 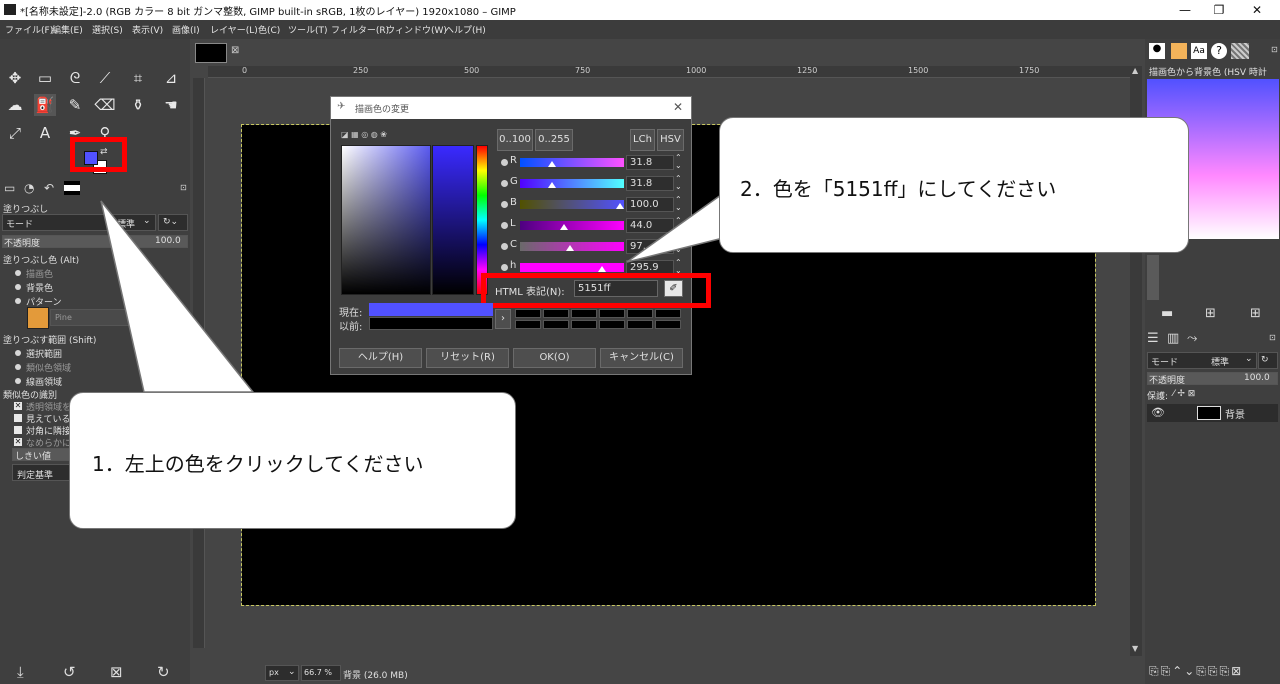 I want to click on paintbrush-tool-icon: ✎, so click(x=75, y=105).